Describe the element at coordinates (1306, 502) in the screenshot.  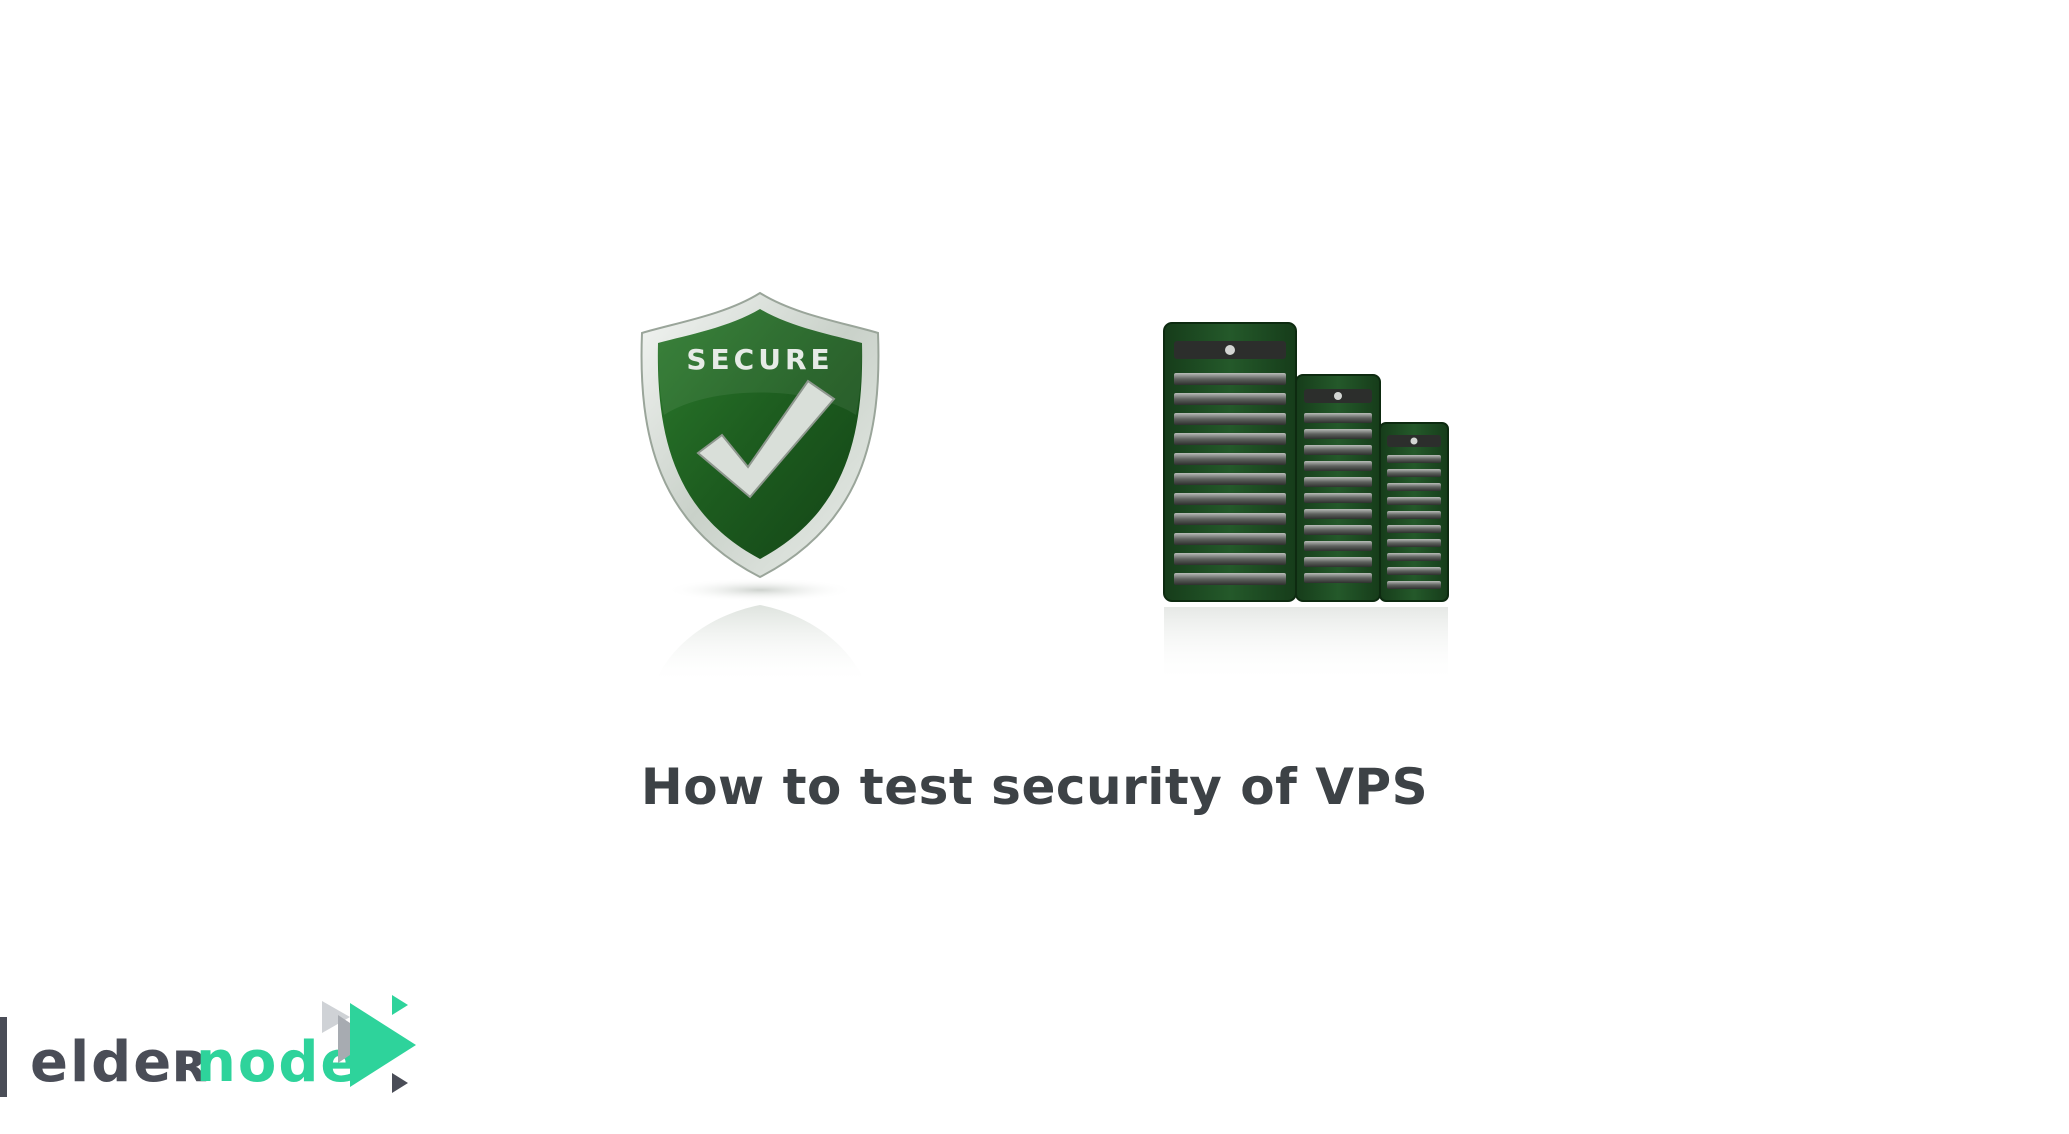
I see `server-rack-icon` at that location.